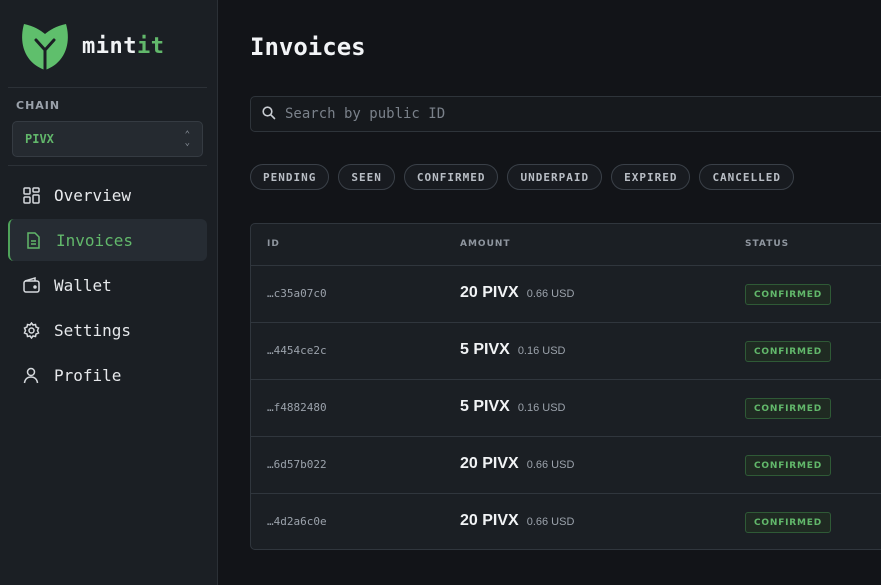  I want to click on sidebar-item-invoices: Invoices, so click(107, 240).